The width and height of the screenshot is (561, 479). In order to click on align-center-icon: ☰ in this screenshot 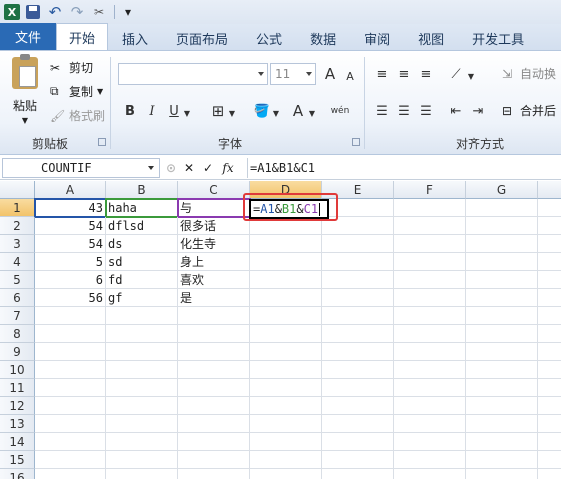, I will do `click(404, 111)`.